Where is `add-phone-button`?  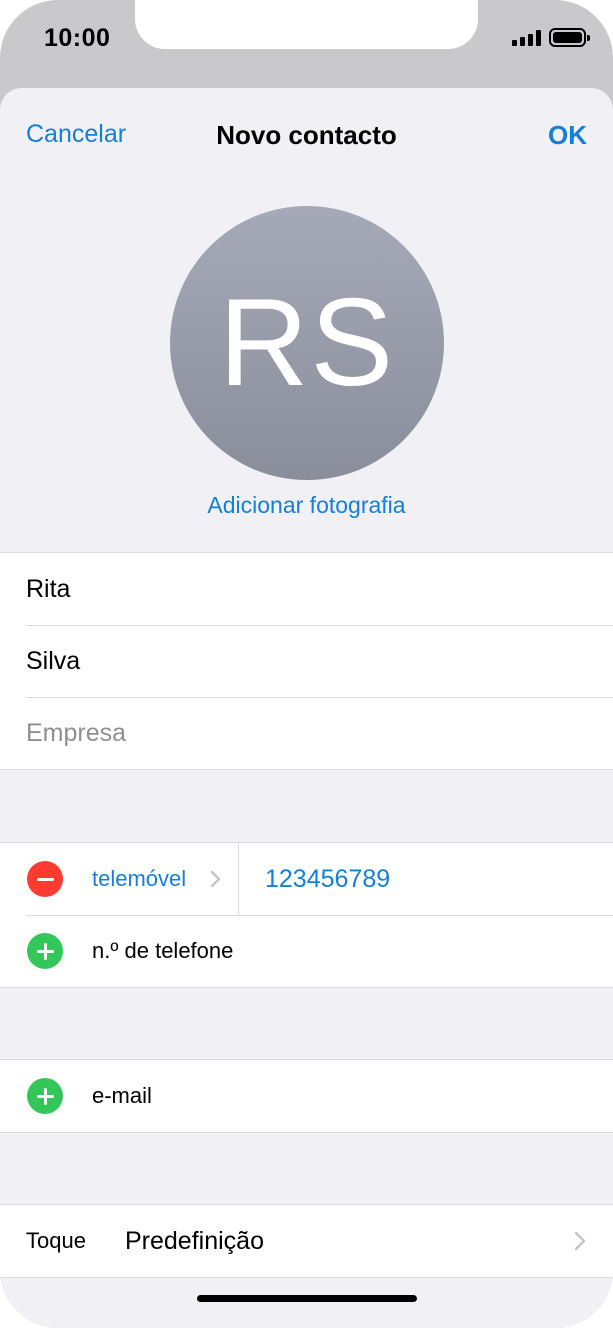 add-phone-button is located at coordinates (45, 951).